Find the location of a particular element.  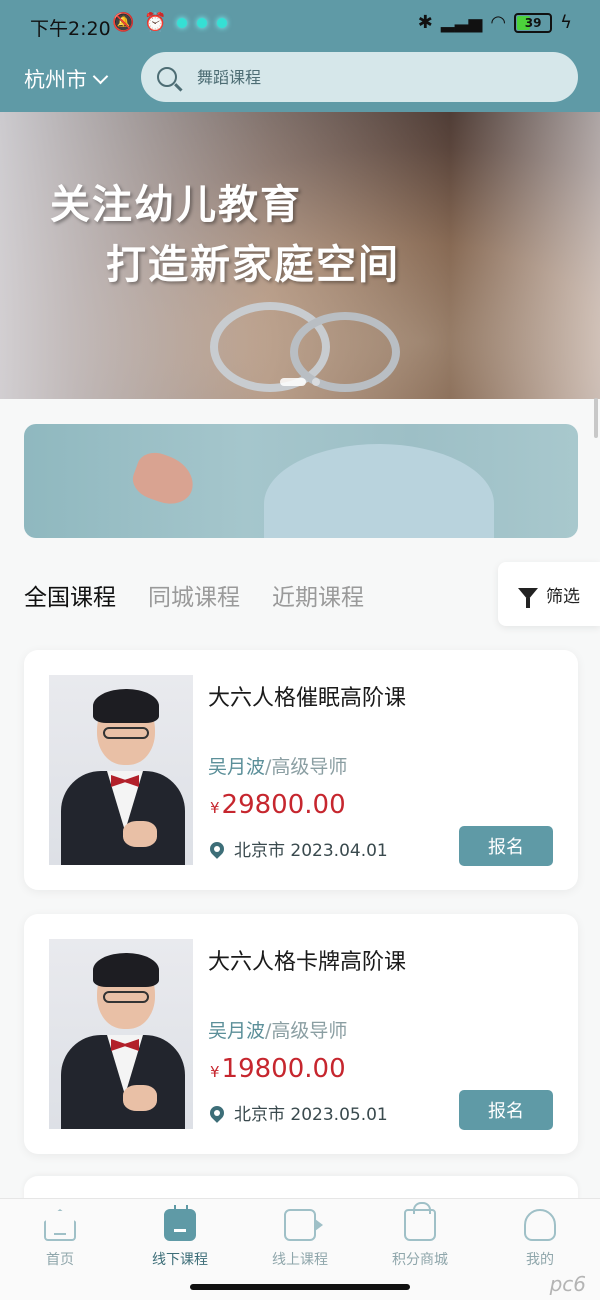

signal-icon: ▂▃▅ is located at coordinates (461, 22).